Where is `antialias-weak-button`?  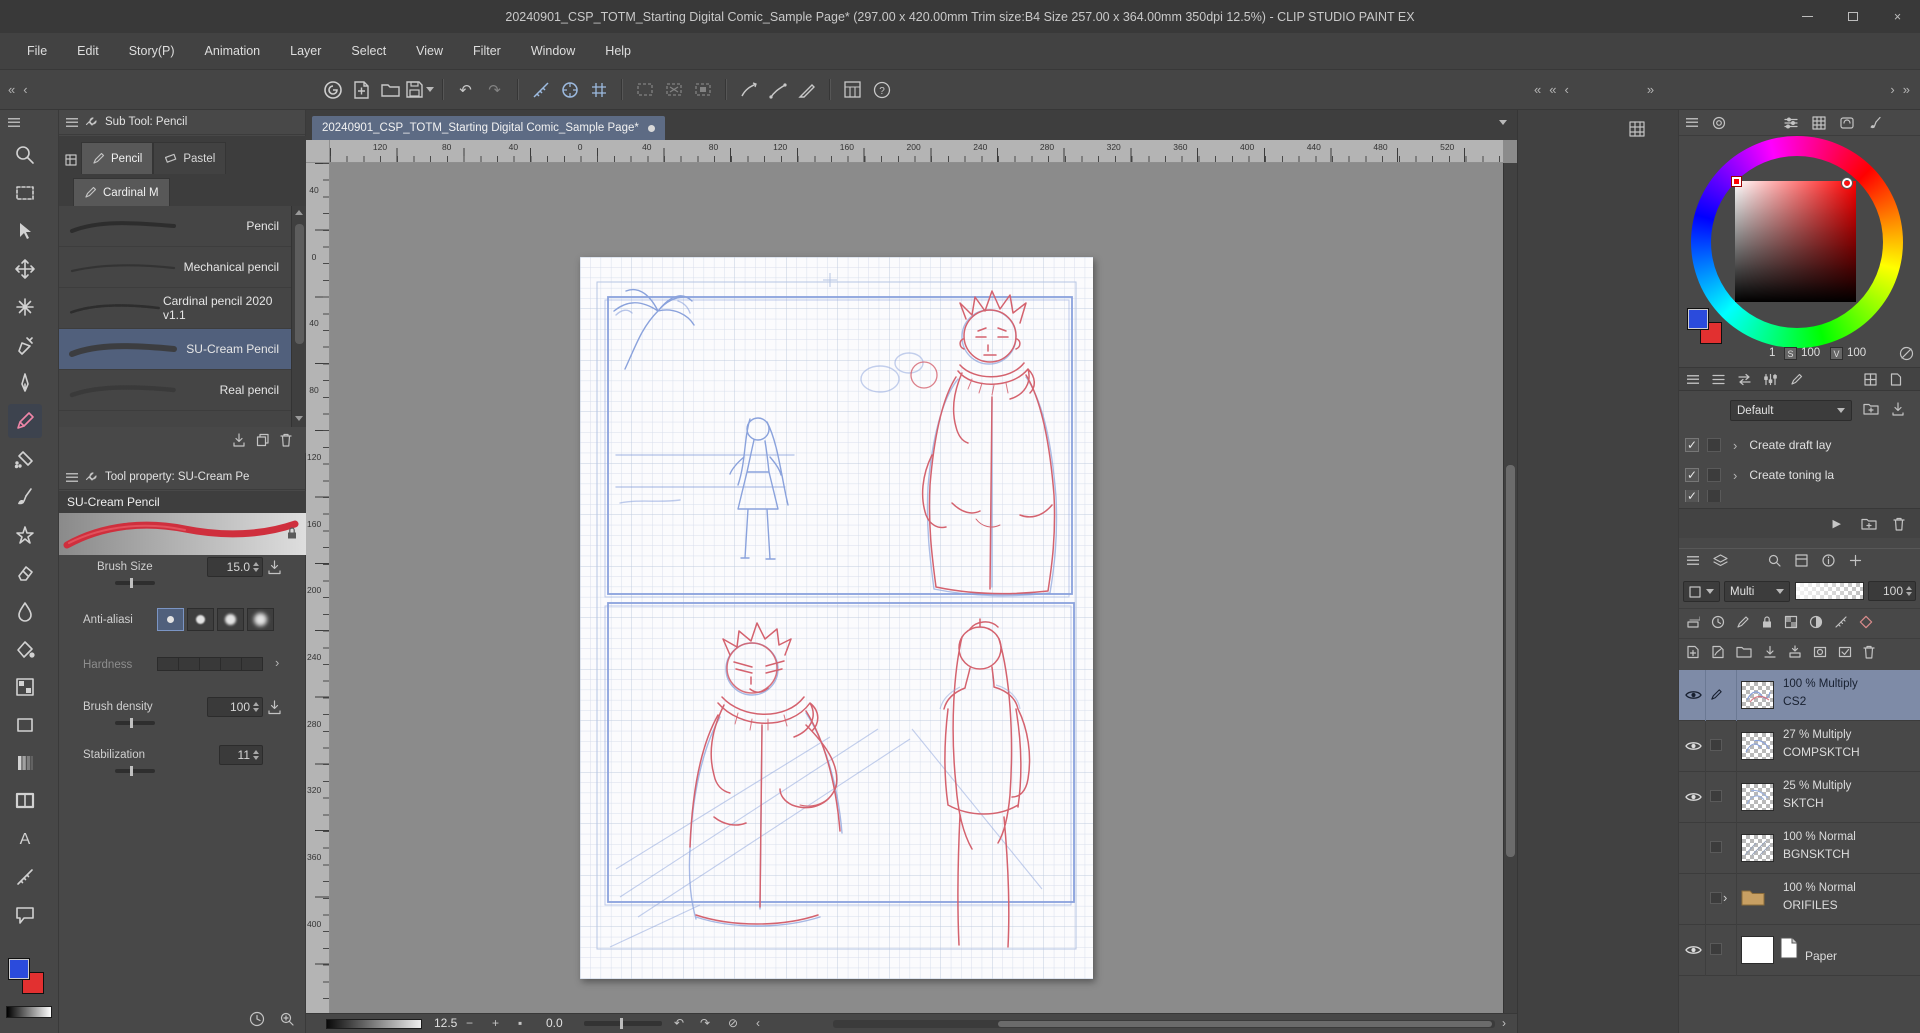
antialias-weak-button is located at coordinates (200, 619).